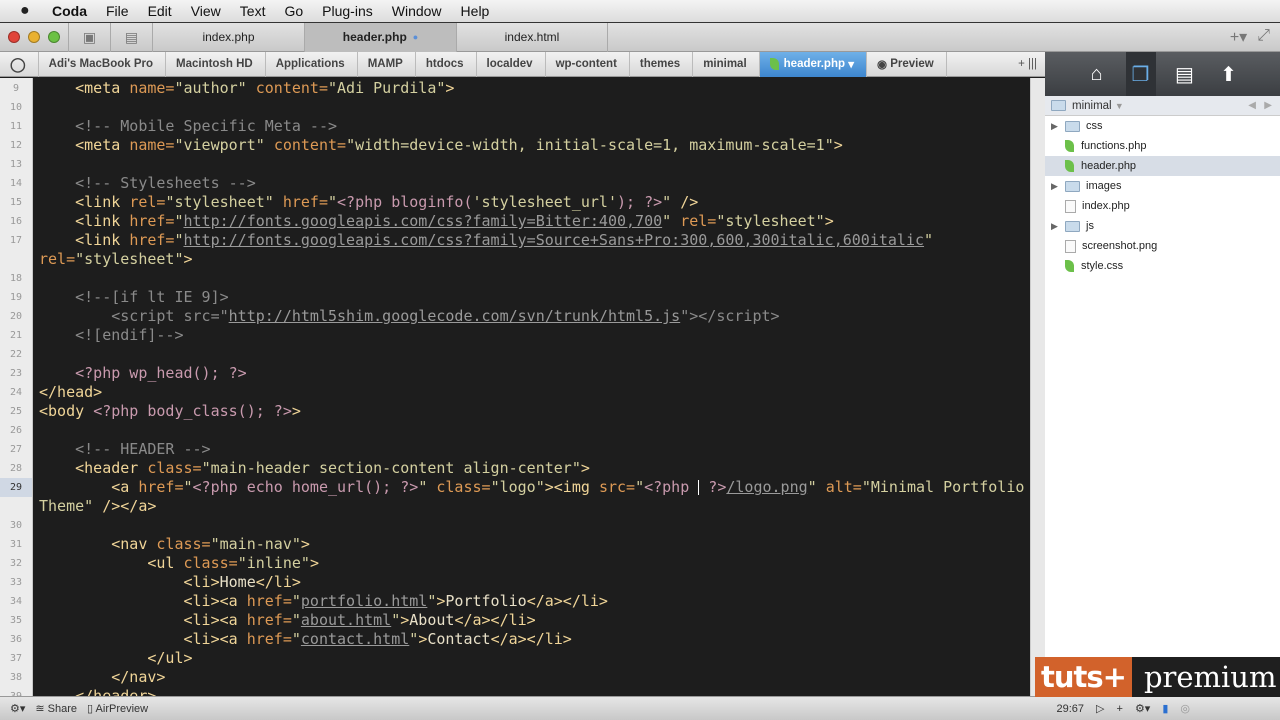 Image resolution: width=1280 pixels, height=720 pixels. Describe the element at coordinates (56, 708) in the screenshot. I see `share-button: ≊ Share` at that location.